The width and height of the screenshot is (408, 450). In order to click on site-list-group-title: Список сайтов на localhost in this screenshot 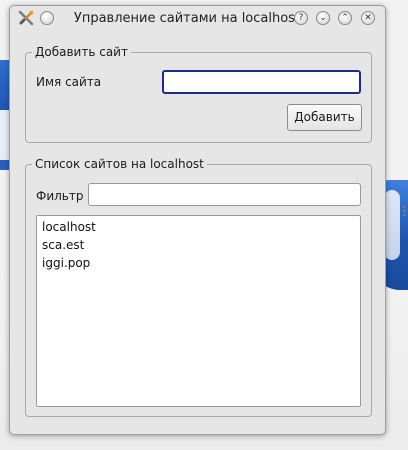, I will do `click(119, 164)`.